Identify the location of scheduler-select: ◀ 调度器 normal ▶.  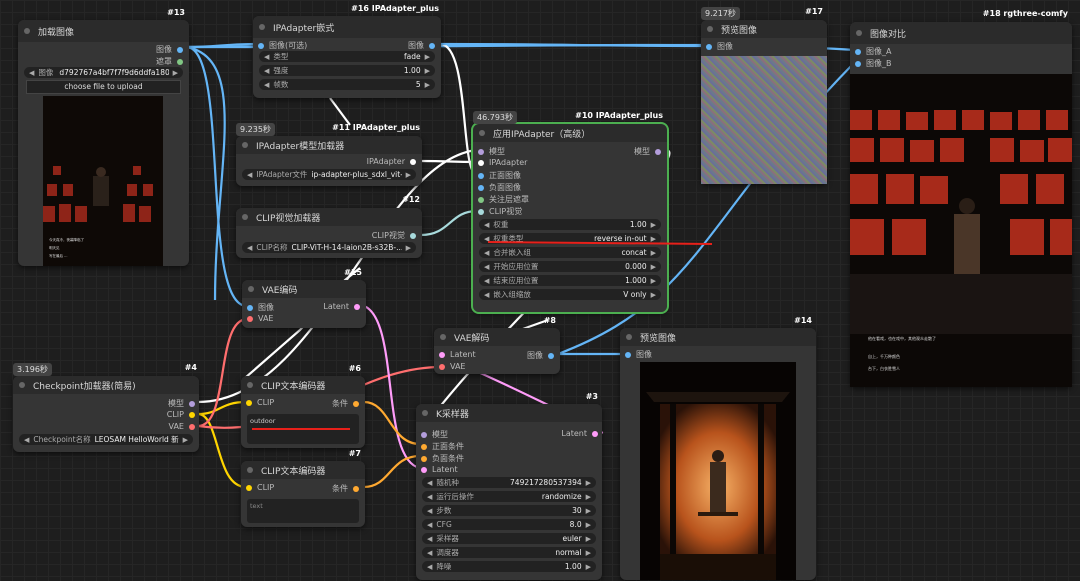
(509, 552).